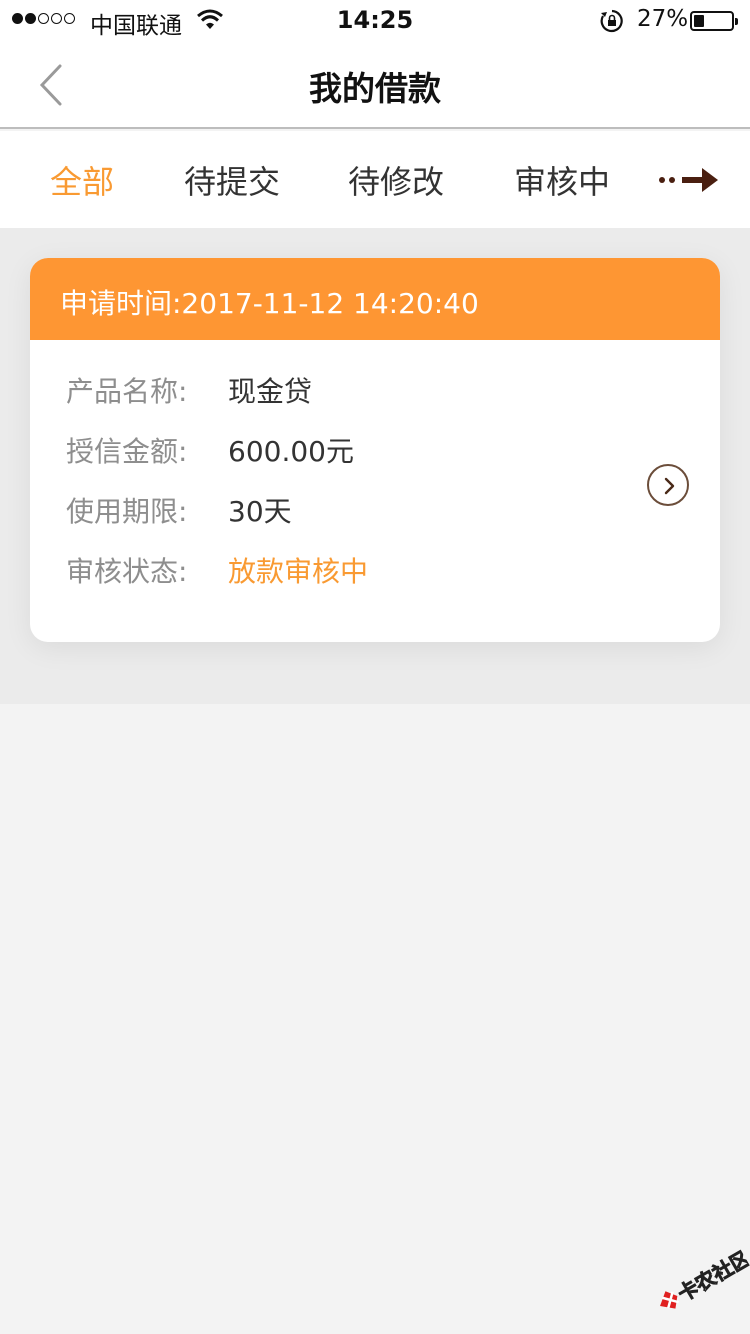  I want to click on field-label: 审核状态:, so click(127, 571).